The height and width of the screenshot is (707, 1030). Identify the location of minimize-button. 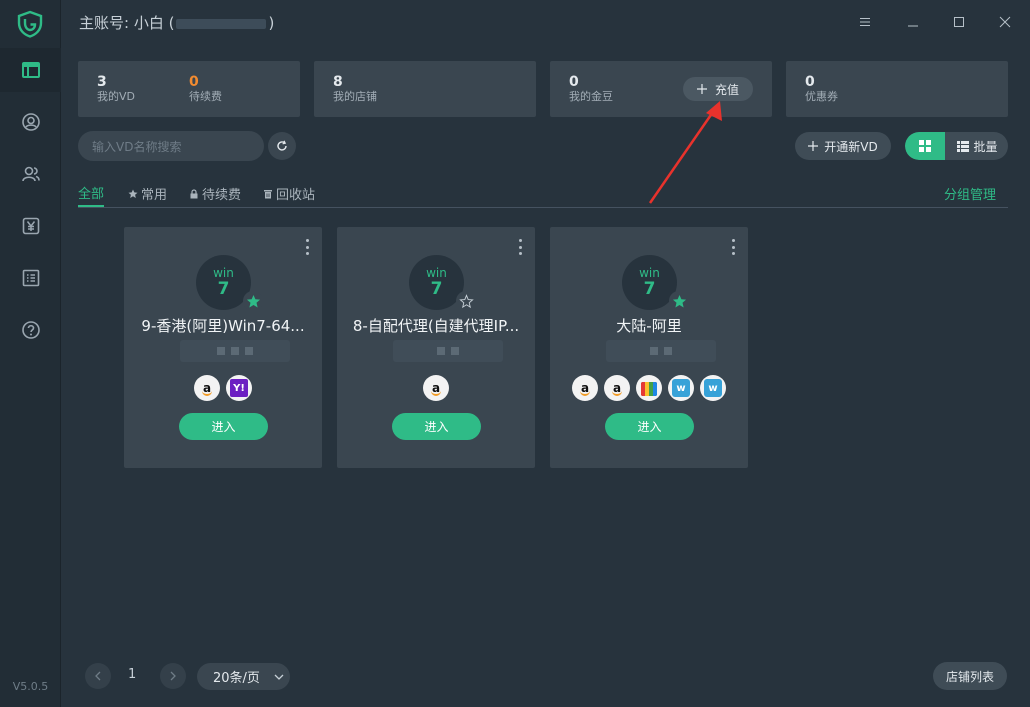
(913, 22).